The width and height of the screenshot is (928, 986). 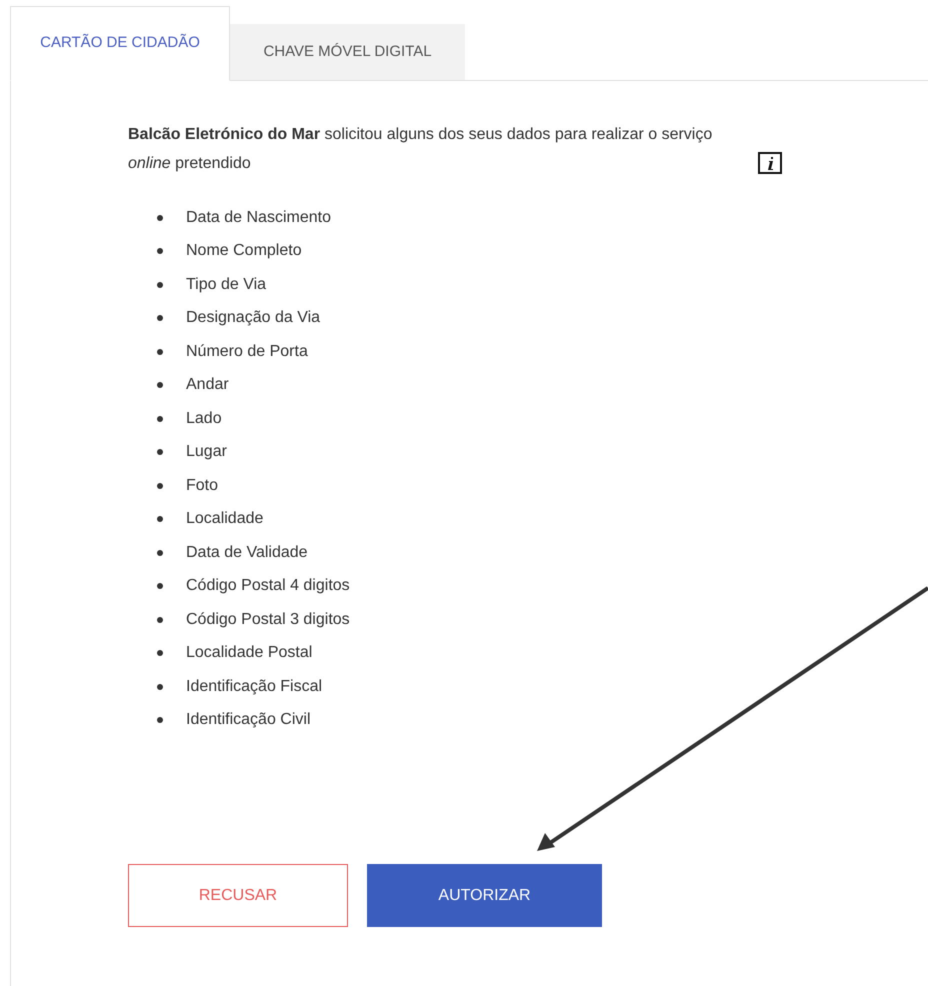 I want to click on info-icon, so click(x=770, y=163).